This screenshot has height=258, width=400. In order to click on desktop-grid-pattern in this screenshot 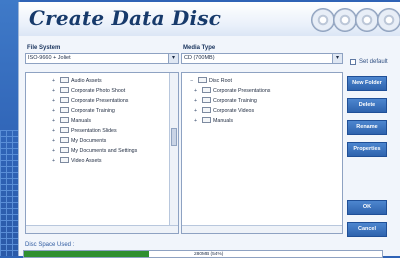, I will do `click(10, 193)`.